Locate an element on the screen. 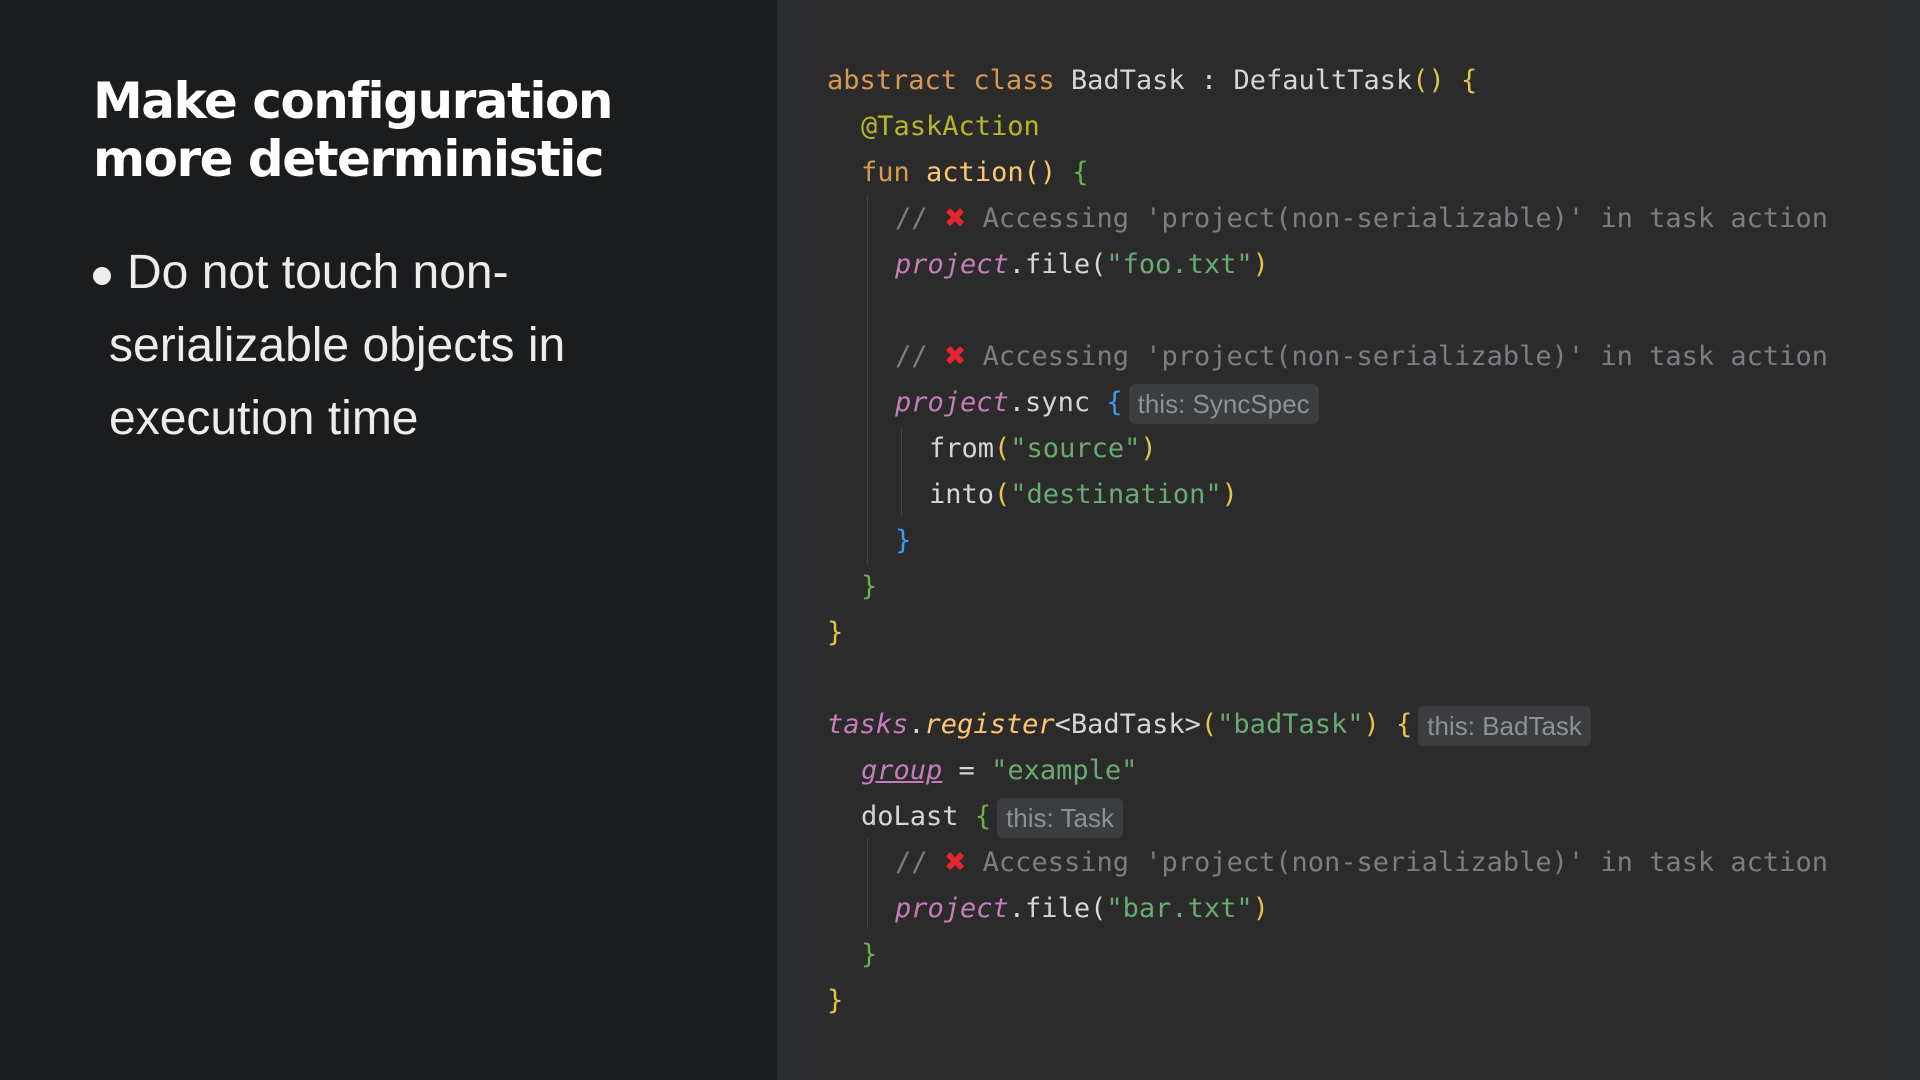  inlay-hint: this: SyncSpec is located at coordinates (1223, 403).